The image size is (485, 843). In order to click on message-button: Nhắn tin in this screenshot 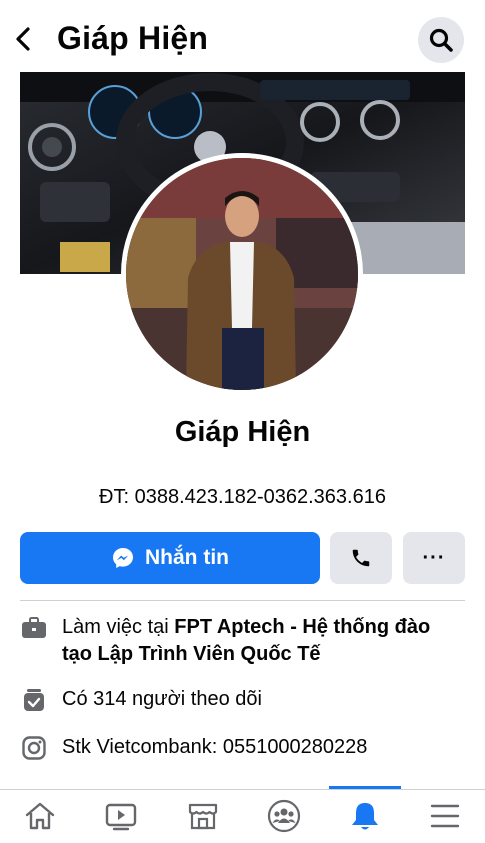, I will do `click(170, 558)`.